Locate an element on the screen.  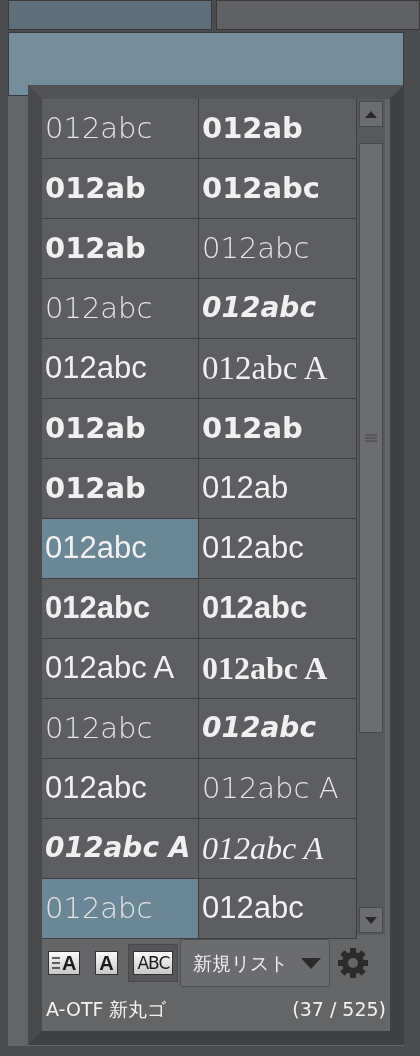
scroll-down-button is located at coordinates (371, 920).